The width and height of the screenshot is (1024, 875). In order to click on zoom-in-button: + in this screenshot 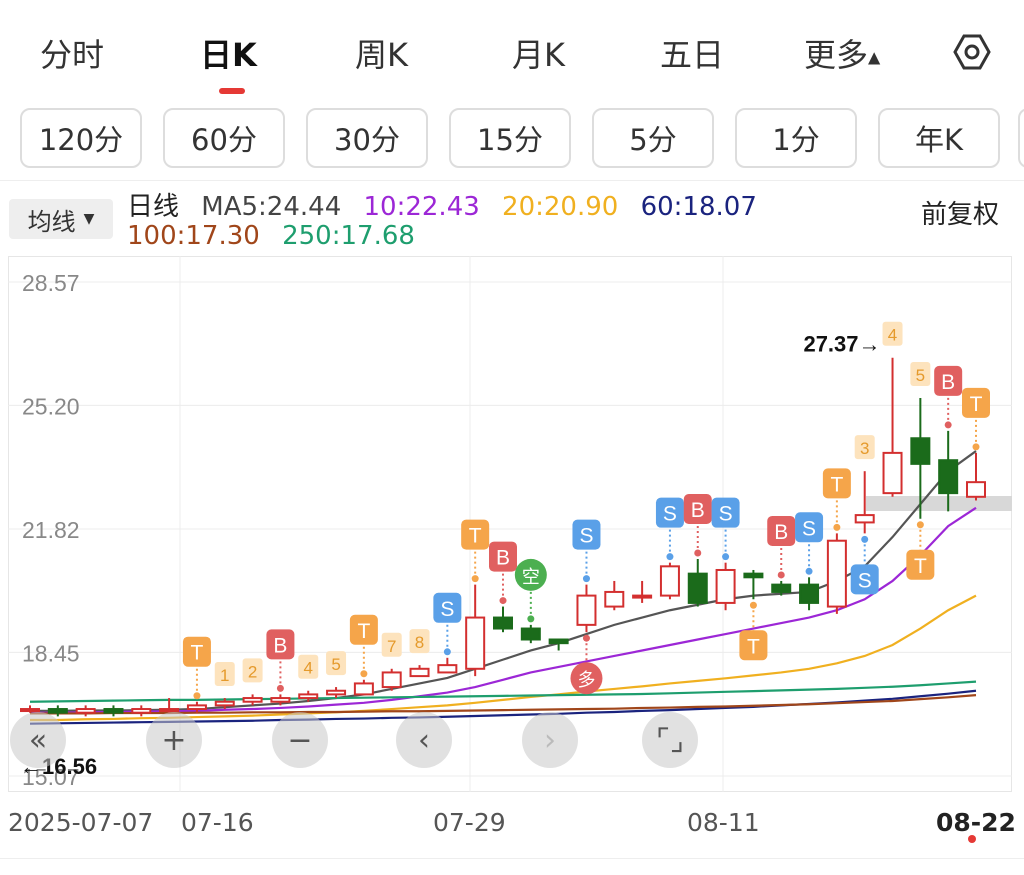, I will do `click(174, 740)`.